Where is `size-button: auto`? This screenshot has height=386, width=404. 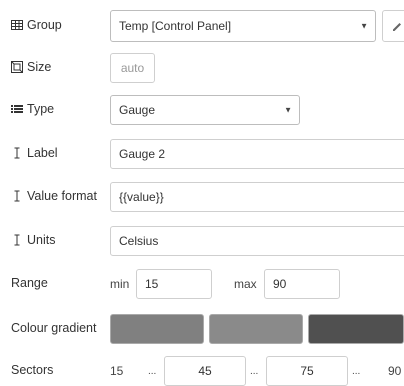
size-button: auto is located at coordinates (132, 68).